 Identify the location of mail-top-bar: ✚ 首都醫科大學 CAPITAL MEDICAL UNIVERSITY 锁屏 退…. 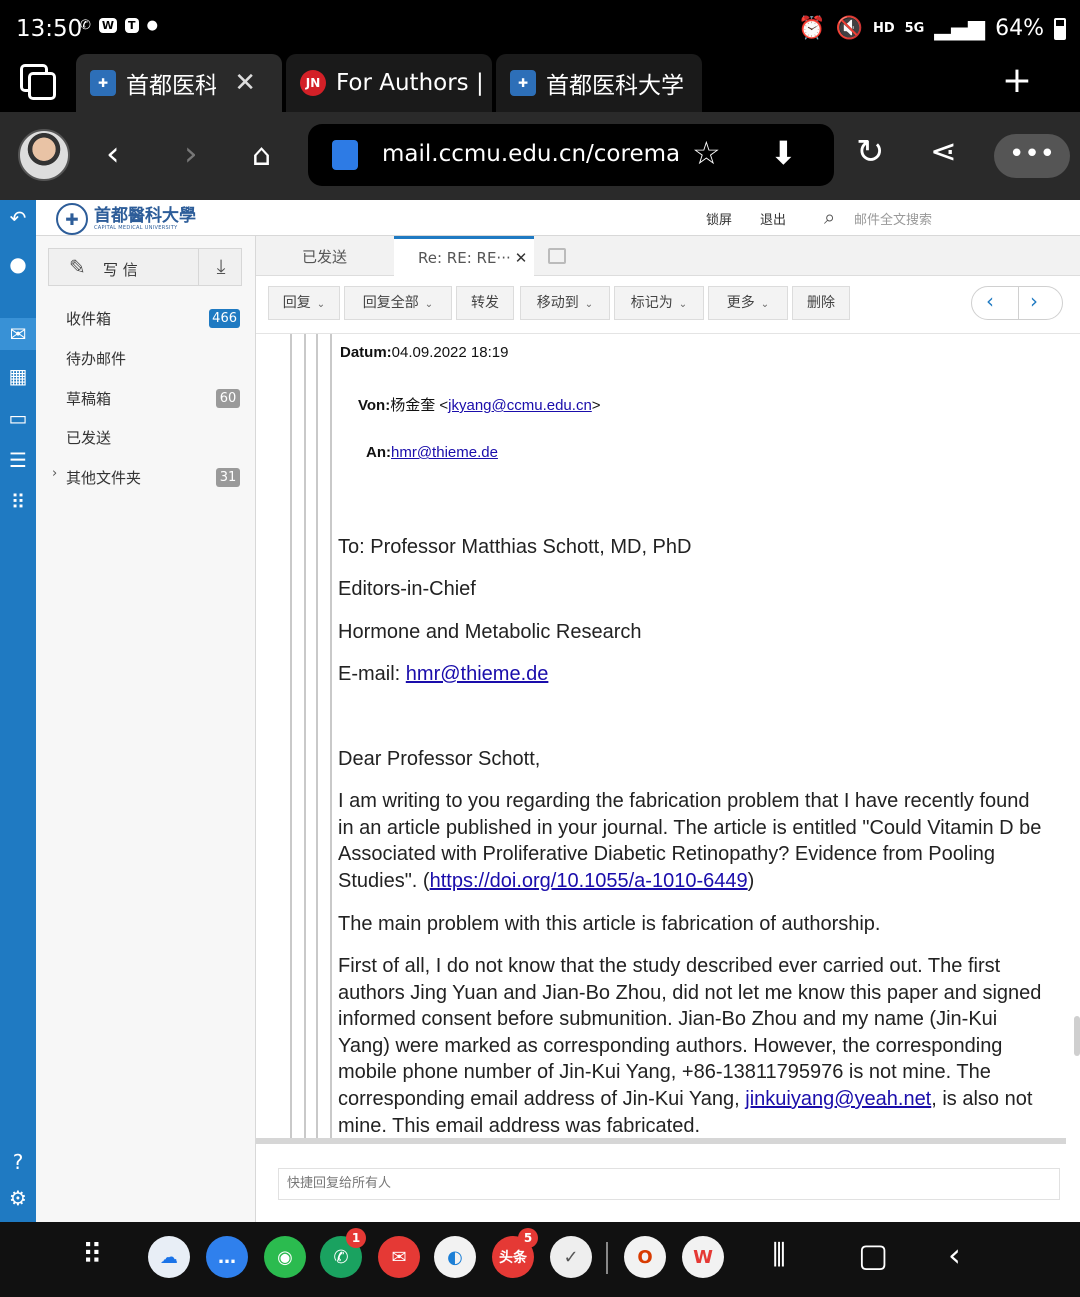
(558, 218).